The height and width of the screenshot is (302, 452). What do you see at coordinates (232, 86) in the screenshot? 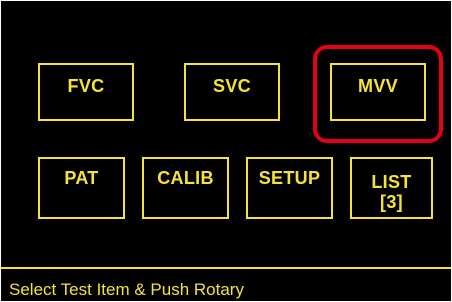
I see `svc-button-label: SVC` at bounding box center [232, 86].